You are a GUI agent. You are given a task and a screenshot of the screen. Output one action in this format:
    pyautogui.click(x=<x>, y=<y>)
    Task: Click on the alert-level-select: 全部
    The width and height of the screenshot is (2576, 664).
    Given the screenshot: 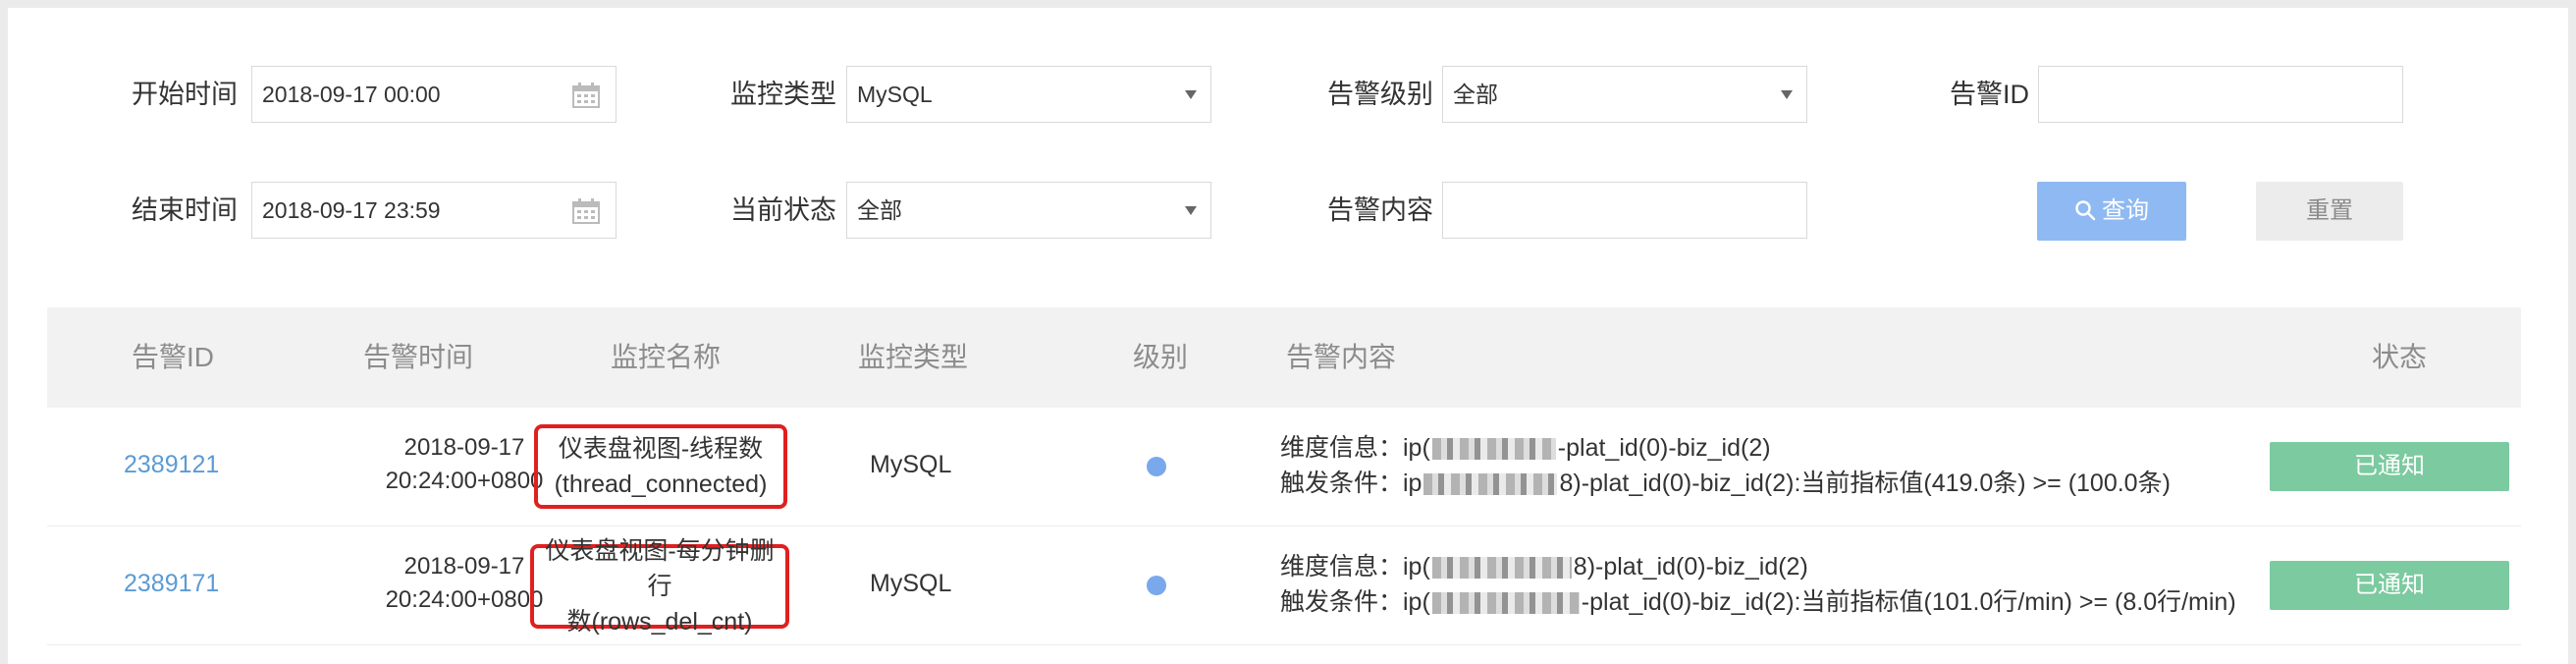 What is the action you would take?
    pyautogui.click(x=1624, y=94)
    